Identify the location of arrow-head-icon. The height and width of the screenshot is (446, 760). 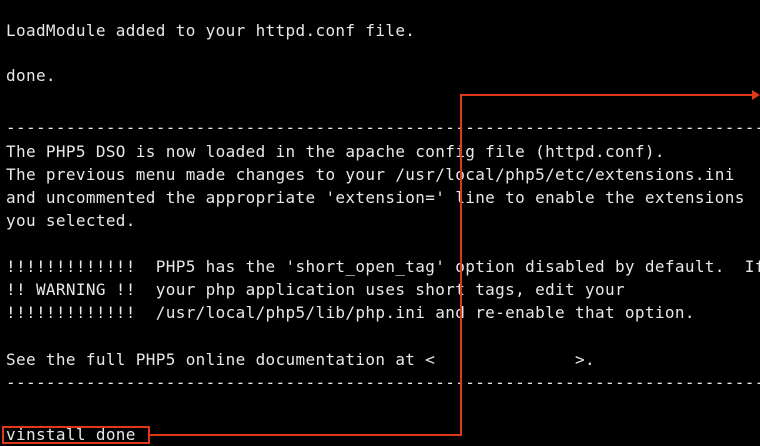
(756, 95).